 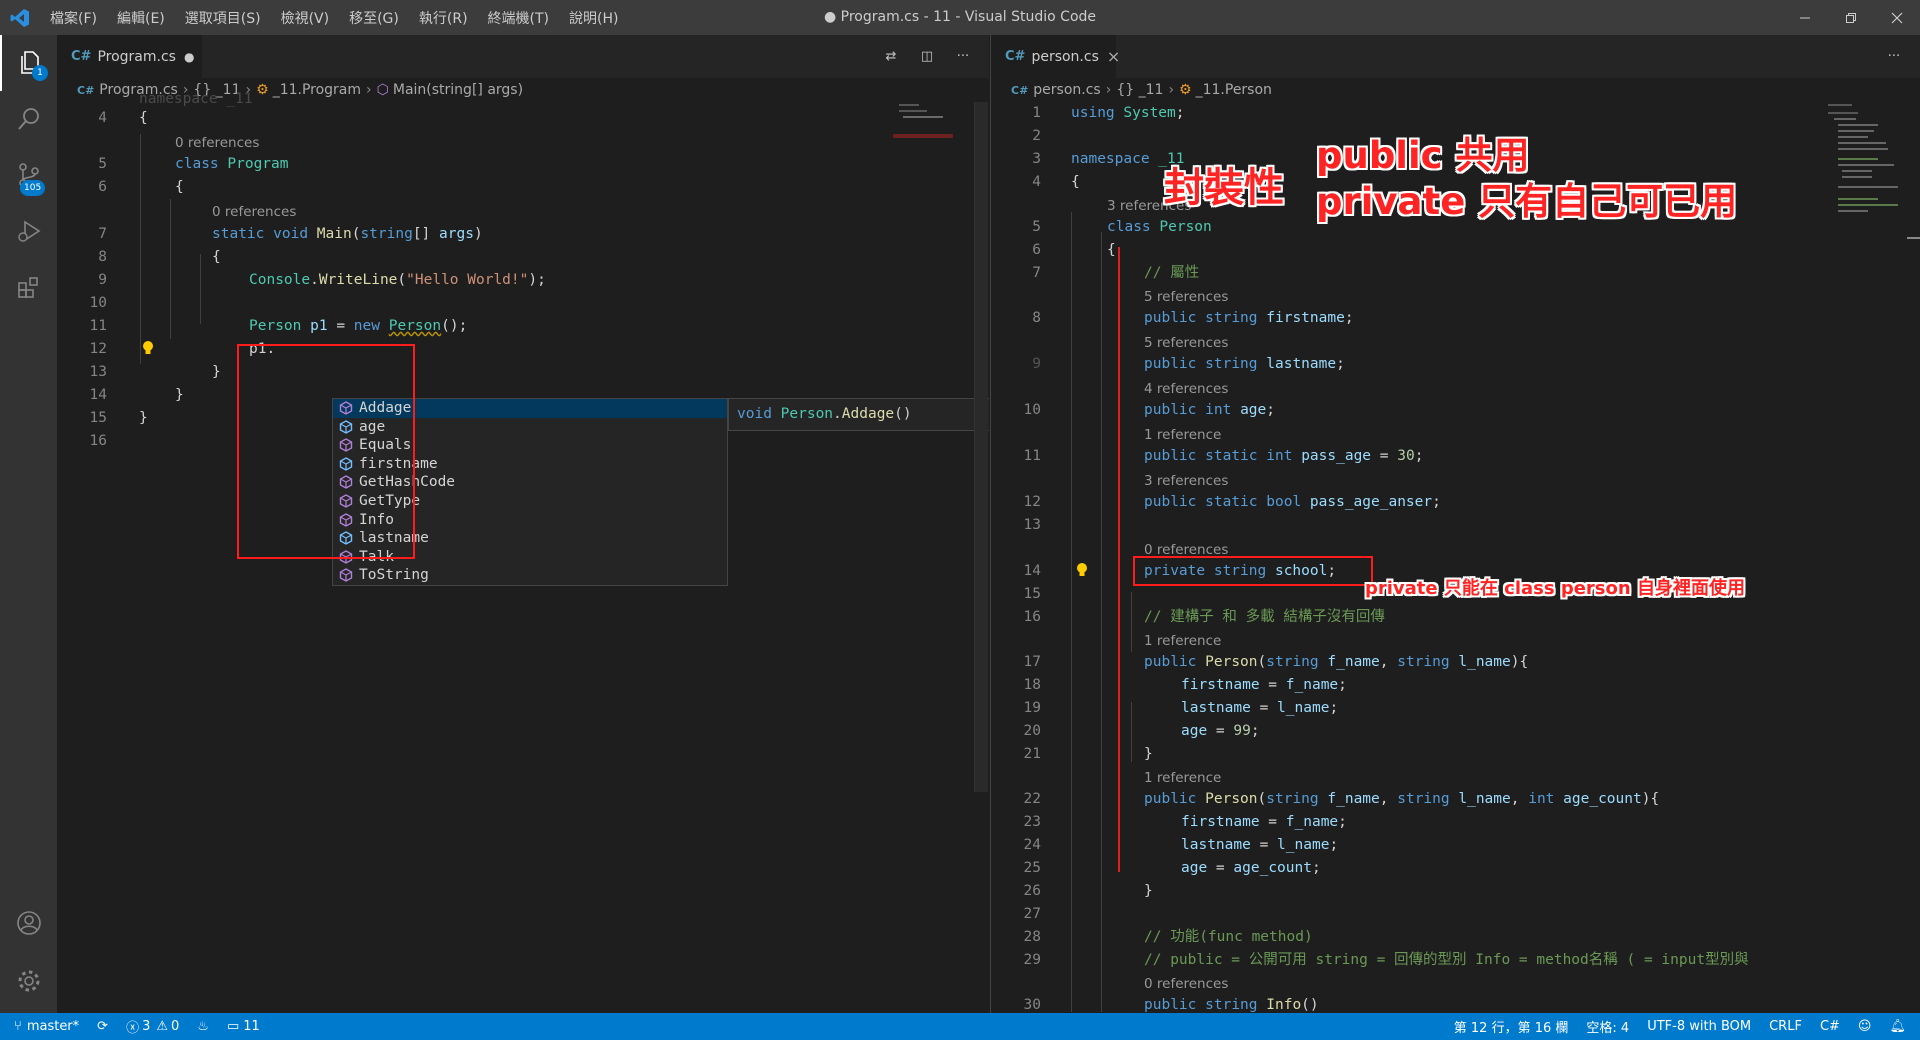 What do you see at coordinates (73, 18) in the screenshot?
I see `menu-file: 檔案(F)` at bounding box center [73, 18].